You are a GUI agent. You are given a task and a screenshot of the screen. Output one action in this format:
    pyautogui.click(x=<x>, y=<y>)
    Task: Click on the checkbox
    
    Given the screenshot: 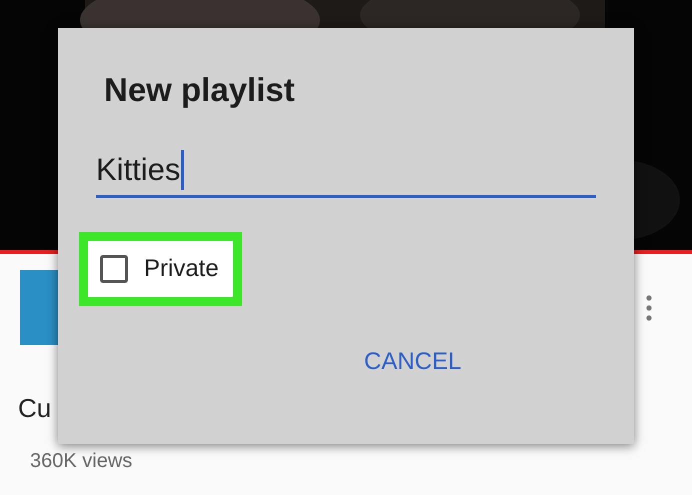 What is the action you would take?
    pyautogui.click(x=114, y=269)
    